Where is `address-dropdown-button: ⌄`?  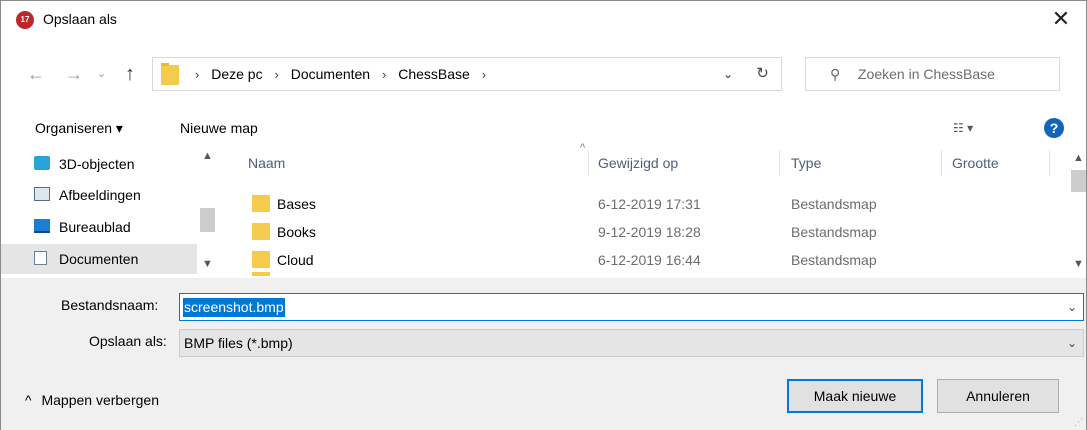 address-dropdown-button: ⌄ is located at coordinates (728, 74).